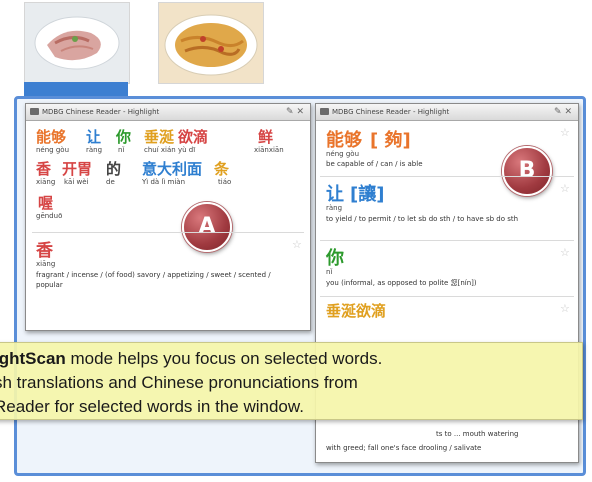  I want to click on word-yudi: 欲滴, so click(193, 136).